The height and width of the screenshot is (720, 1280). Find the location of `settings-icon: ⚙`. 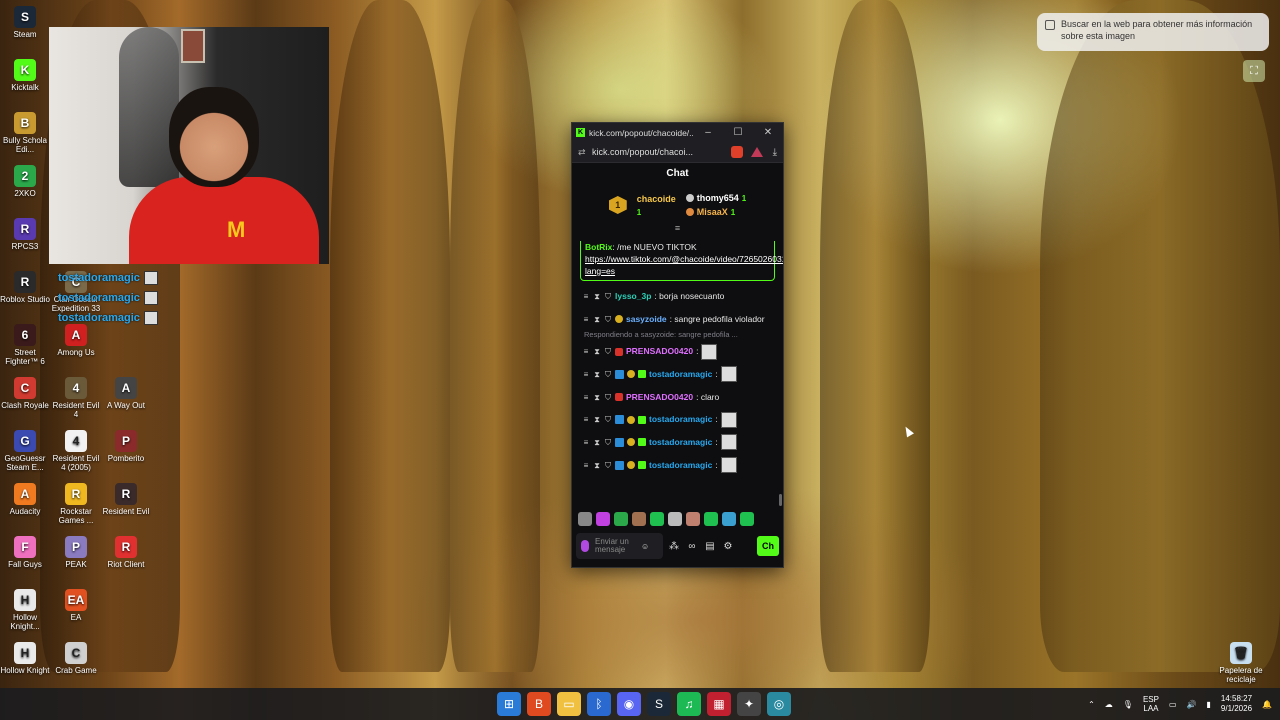

settings-icon: ⚙ is located at coordinates (728, 546).